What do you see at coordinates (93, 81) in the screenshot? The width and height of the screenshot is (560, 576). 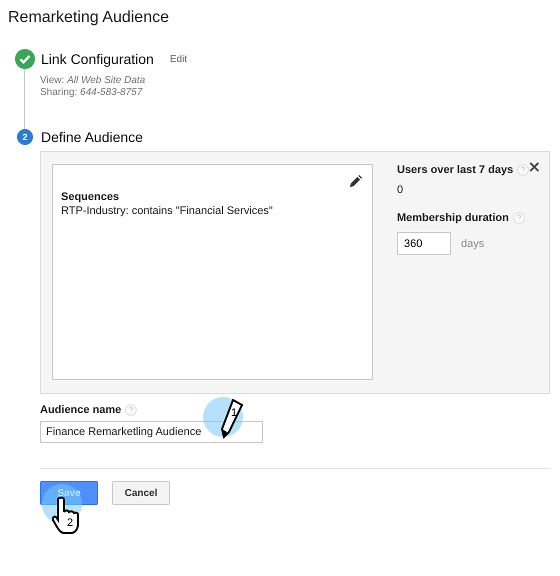 I see `detail-text: View: All Web Site Data` at bounding box center [93, 81].